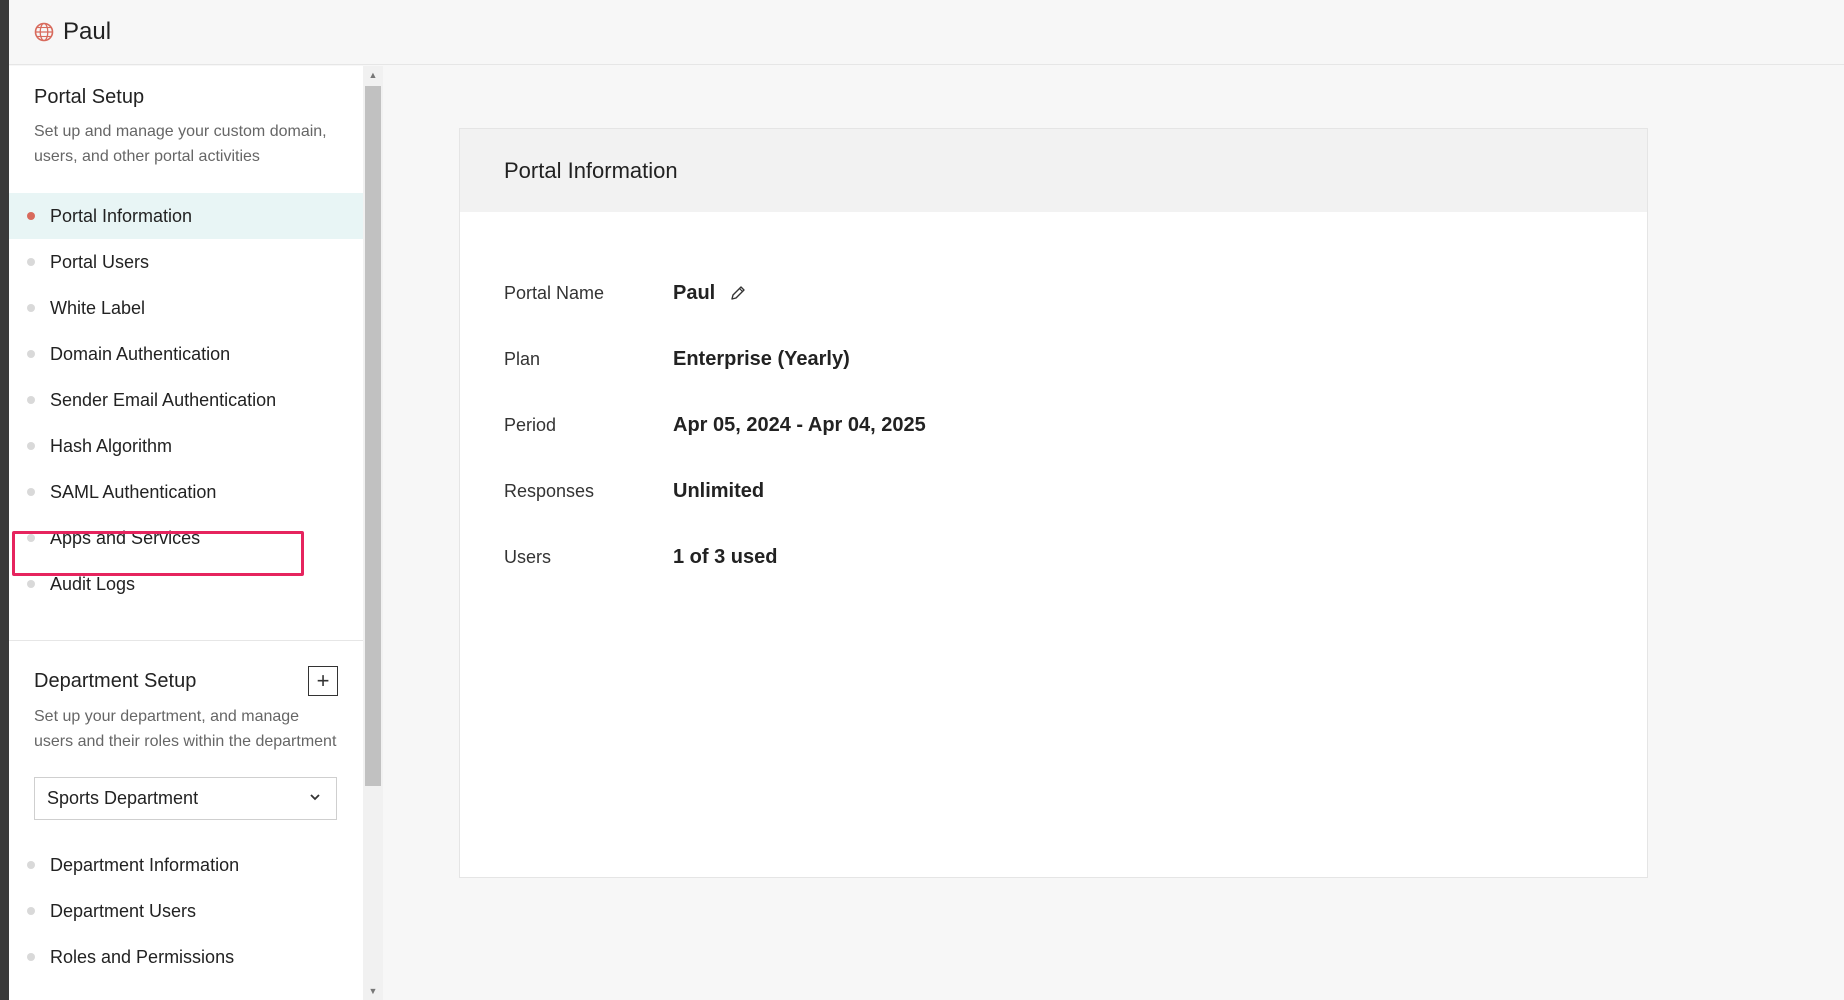 The image size is (1844, 1000). I want to click on plus-icon: +, so click(323, 680).